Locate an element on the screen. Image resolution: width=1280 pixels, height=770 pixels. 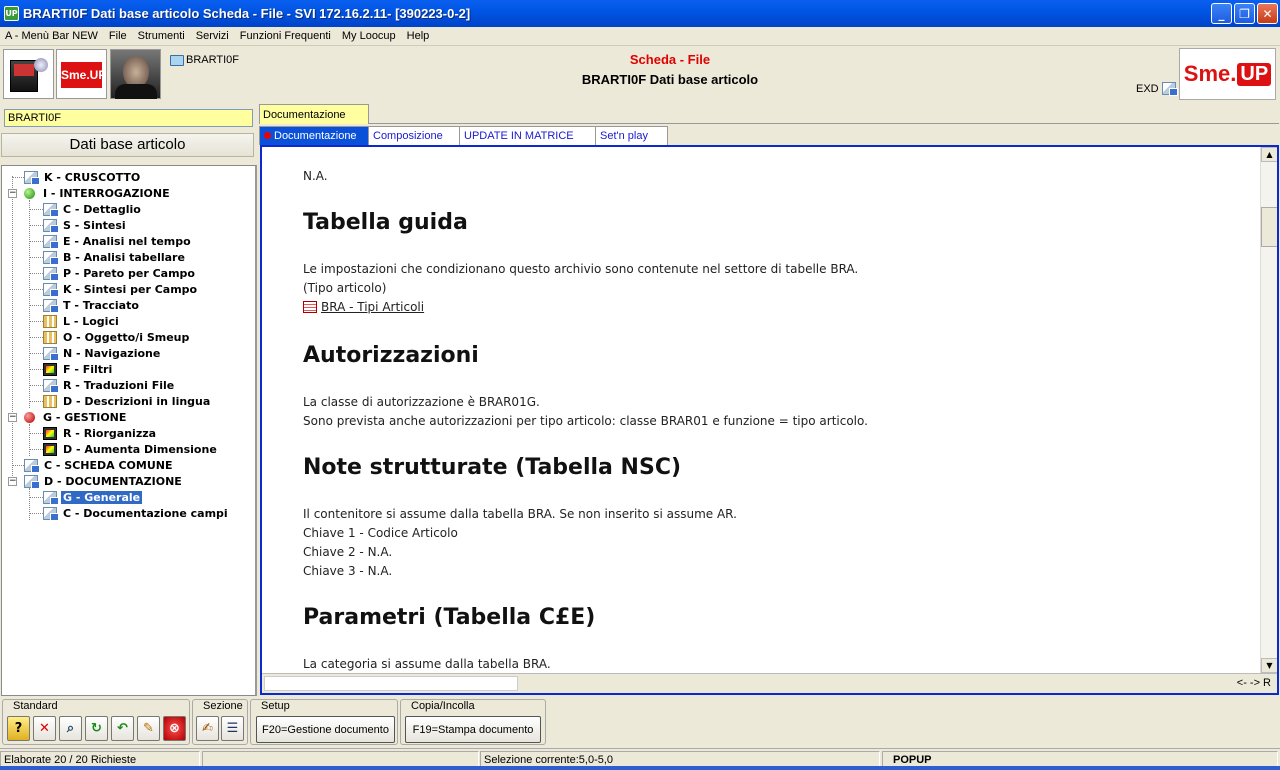
scroll-thumb is located at coordinates (1269, 227).